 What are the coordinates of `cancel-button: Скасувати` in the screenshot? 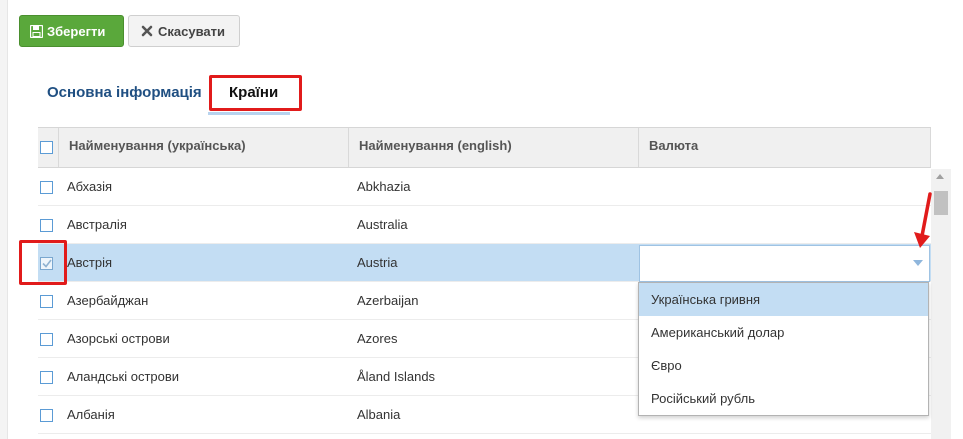 It's located at (184, 31).